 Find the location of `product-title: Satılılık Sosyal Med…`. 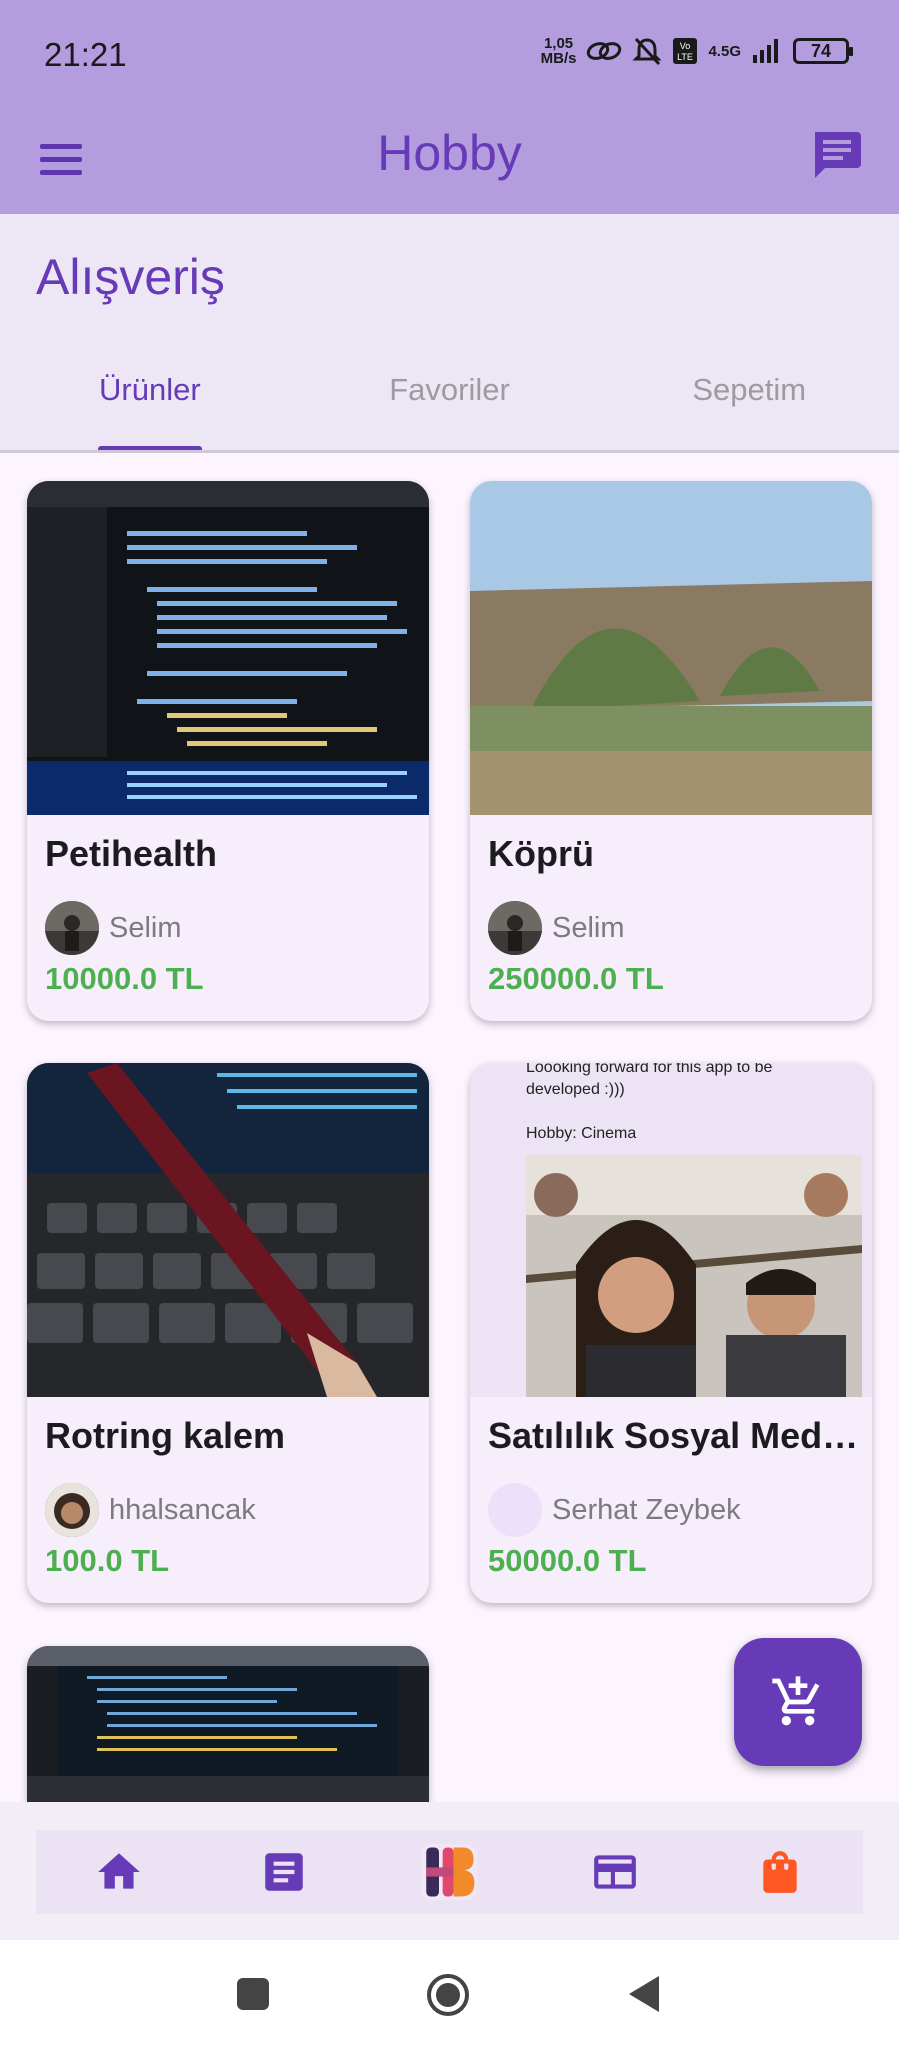

product-title: Satılılık Sosyal Med… is located at coordinates (673, 1435).